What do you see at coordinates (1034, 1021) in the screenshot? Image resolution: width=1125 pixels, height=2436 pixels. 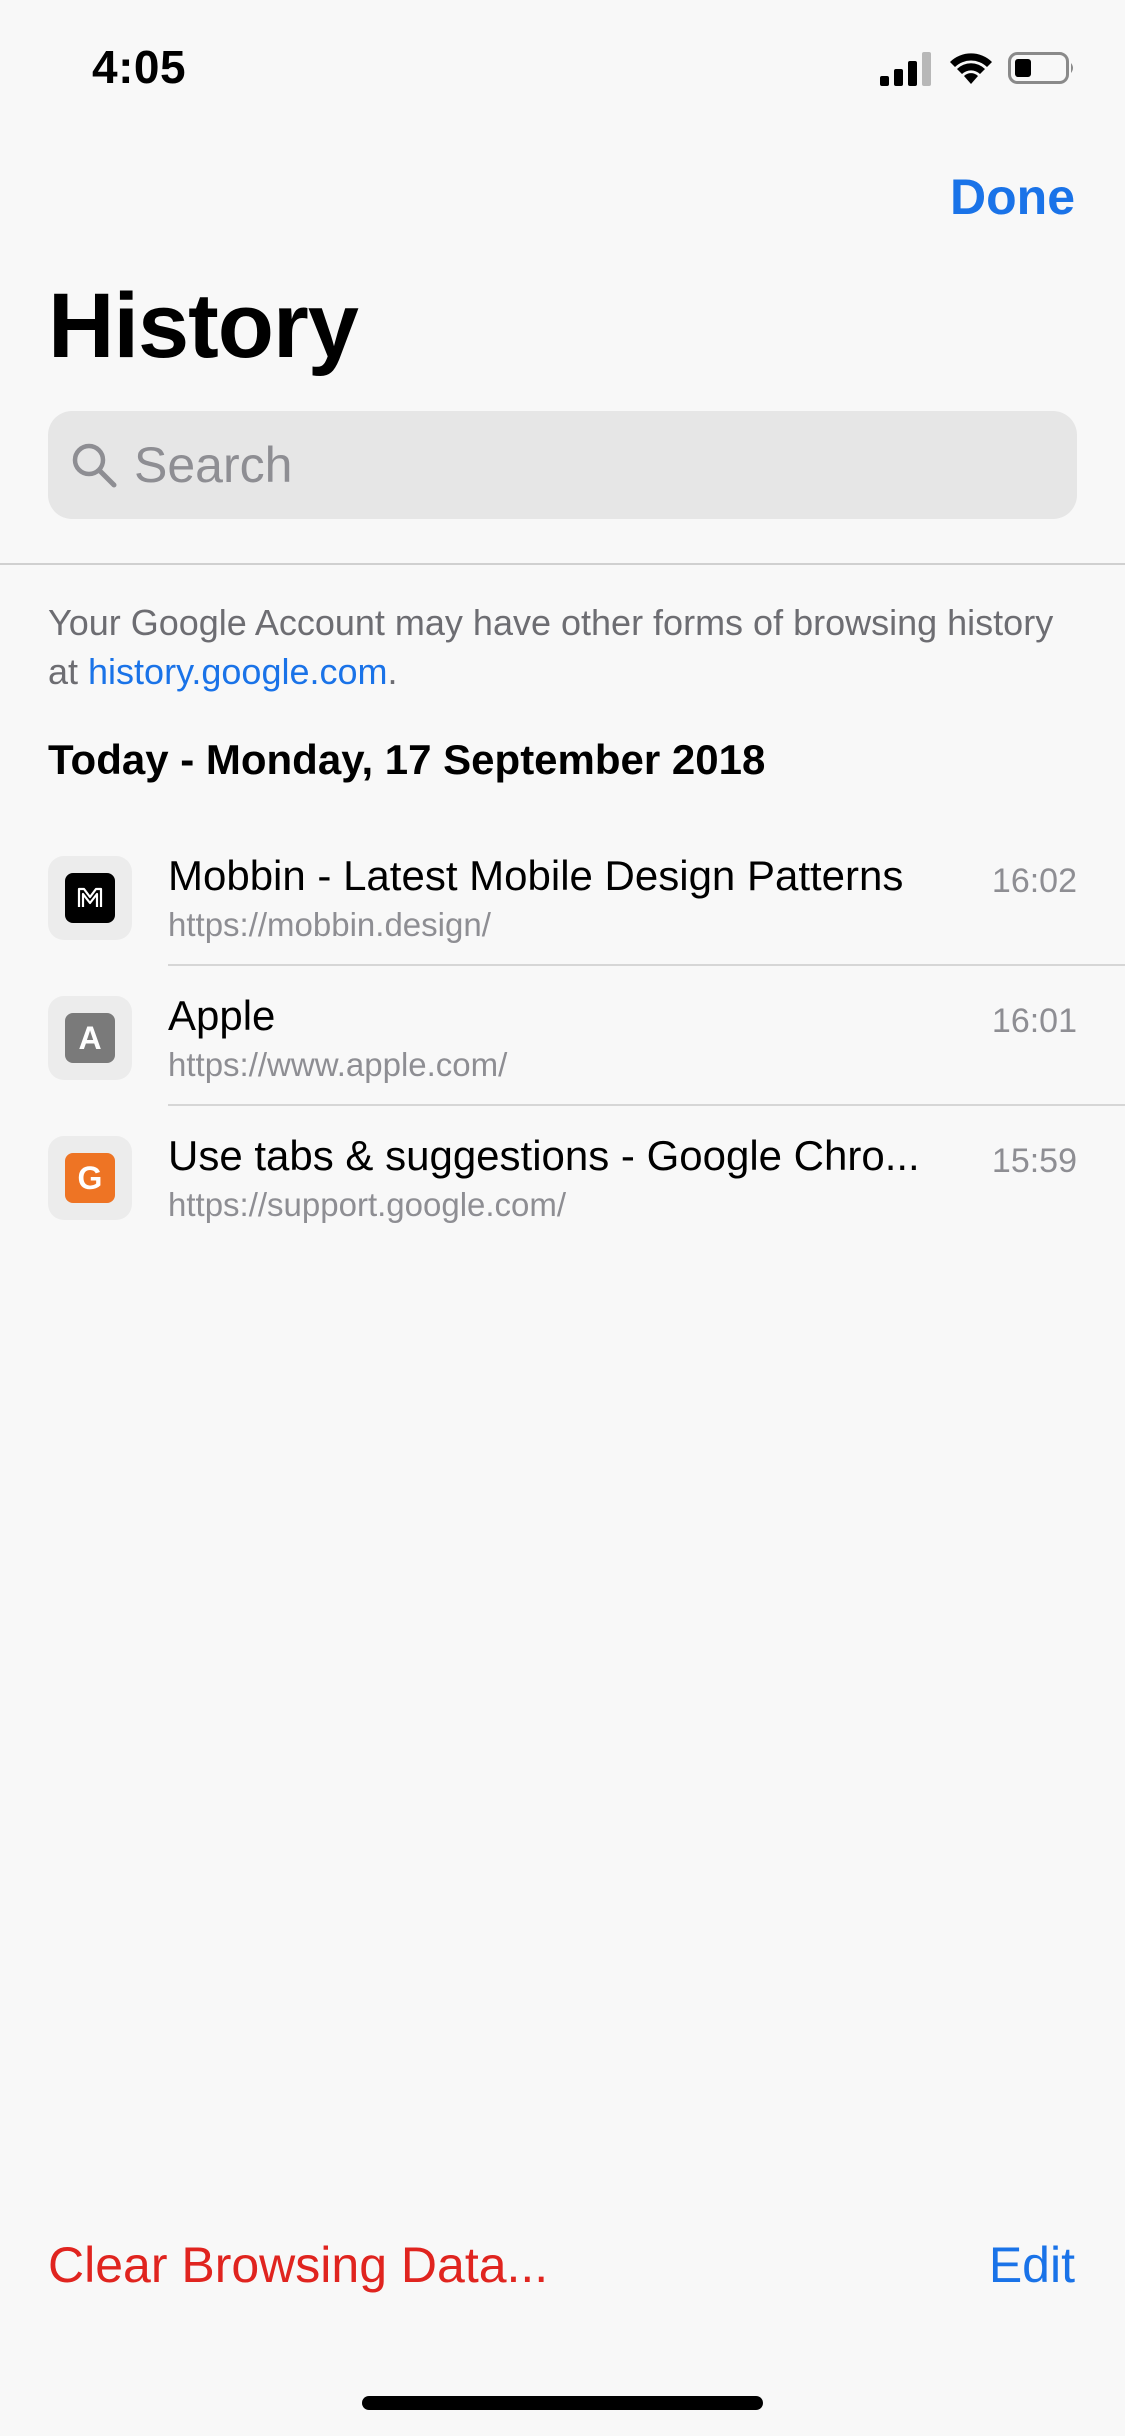 I see `history-item-time: 16:01` at bounding box center [1034, 1021].